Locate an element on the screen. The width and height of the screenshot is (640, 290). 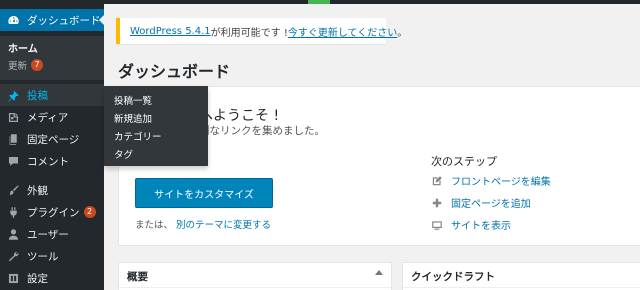
sidebar-item-label: 投稿 is located at coordinates (37, 95).